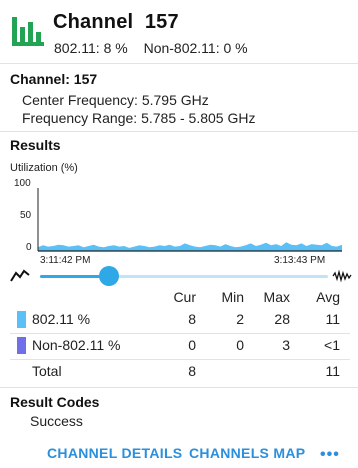 The image size is (358, 468). I want to click on time-slider-thumb, so click(109, 276).